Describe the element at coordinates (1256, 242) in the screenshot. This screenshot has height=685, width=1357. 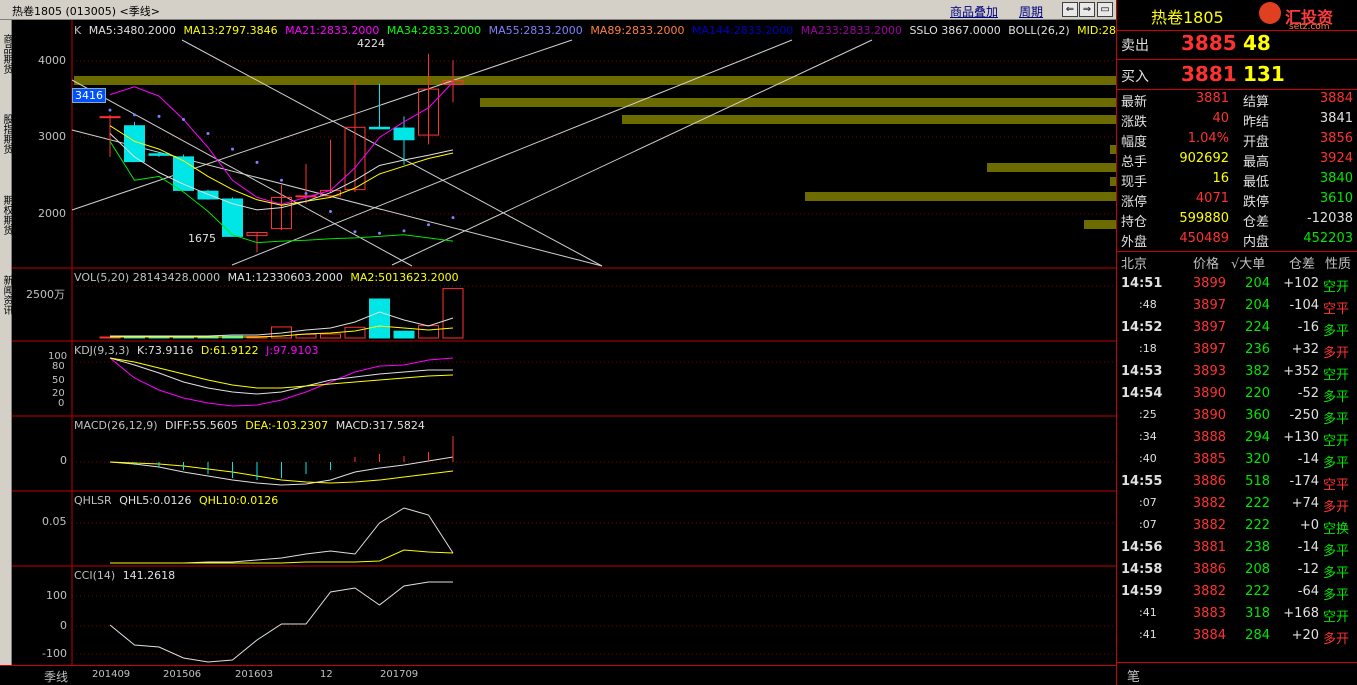
I see `stat-label: 内盘` at that location.